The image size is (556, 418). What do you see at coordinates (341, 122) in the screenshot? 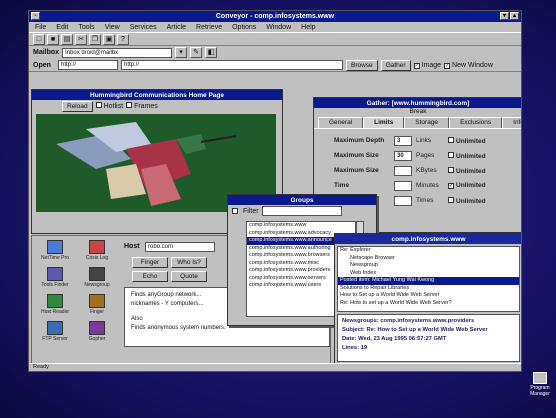
I see `tab-general: General` at bounding box center [341, 122].